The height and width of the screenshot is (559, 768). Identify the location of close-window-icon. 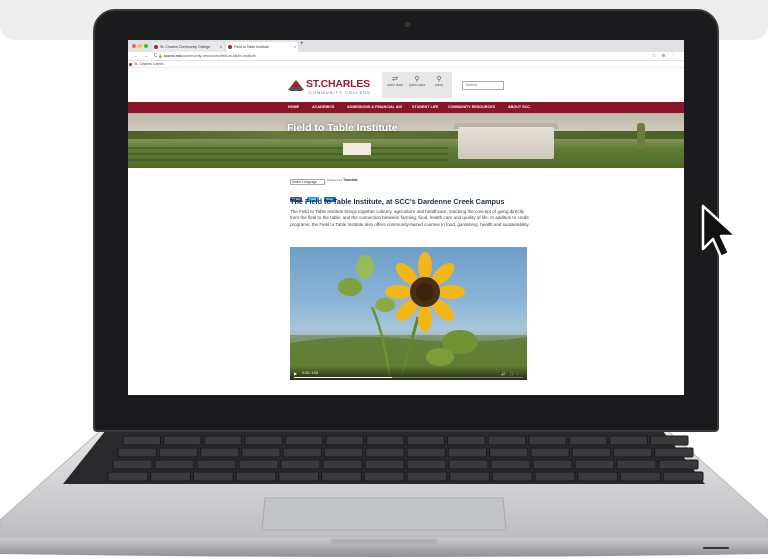
(134, 46).